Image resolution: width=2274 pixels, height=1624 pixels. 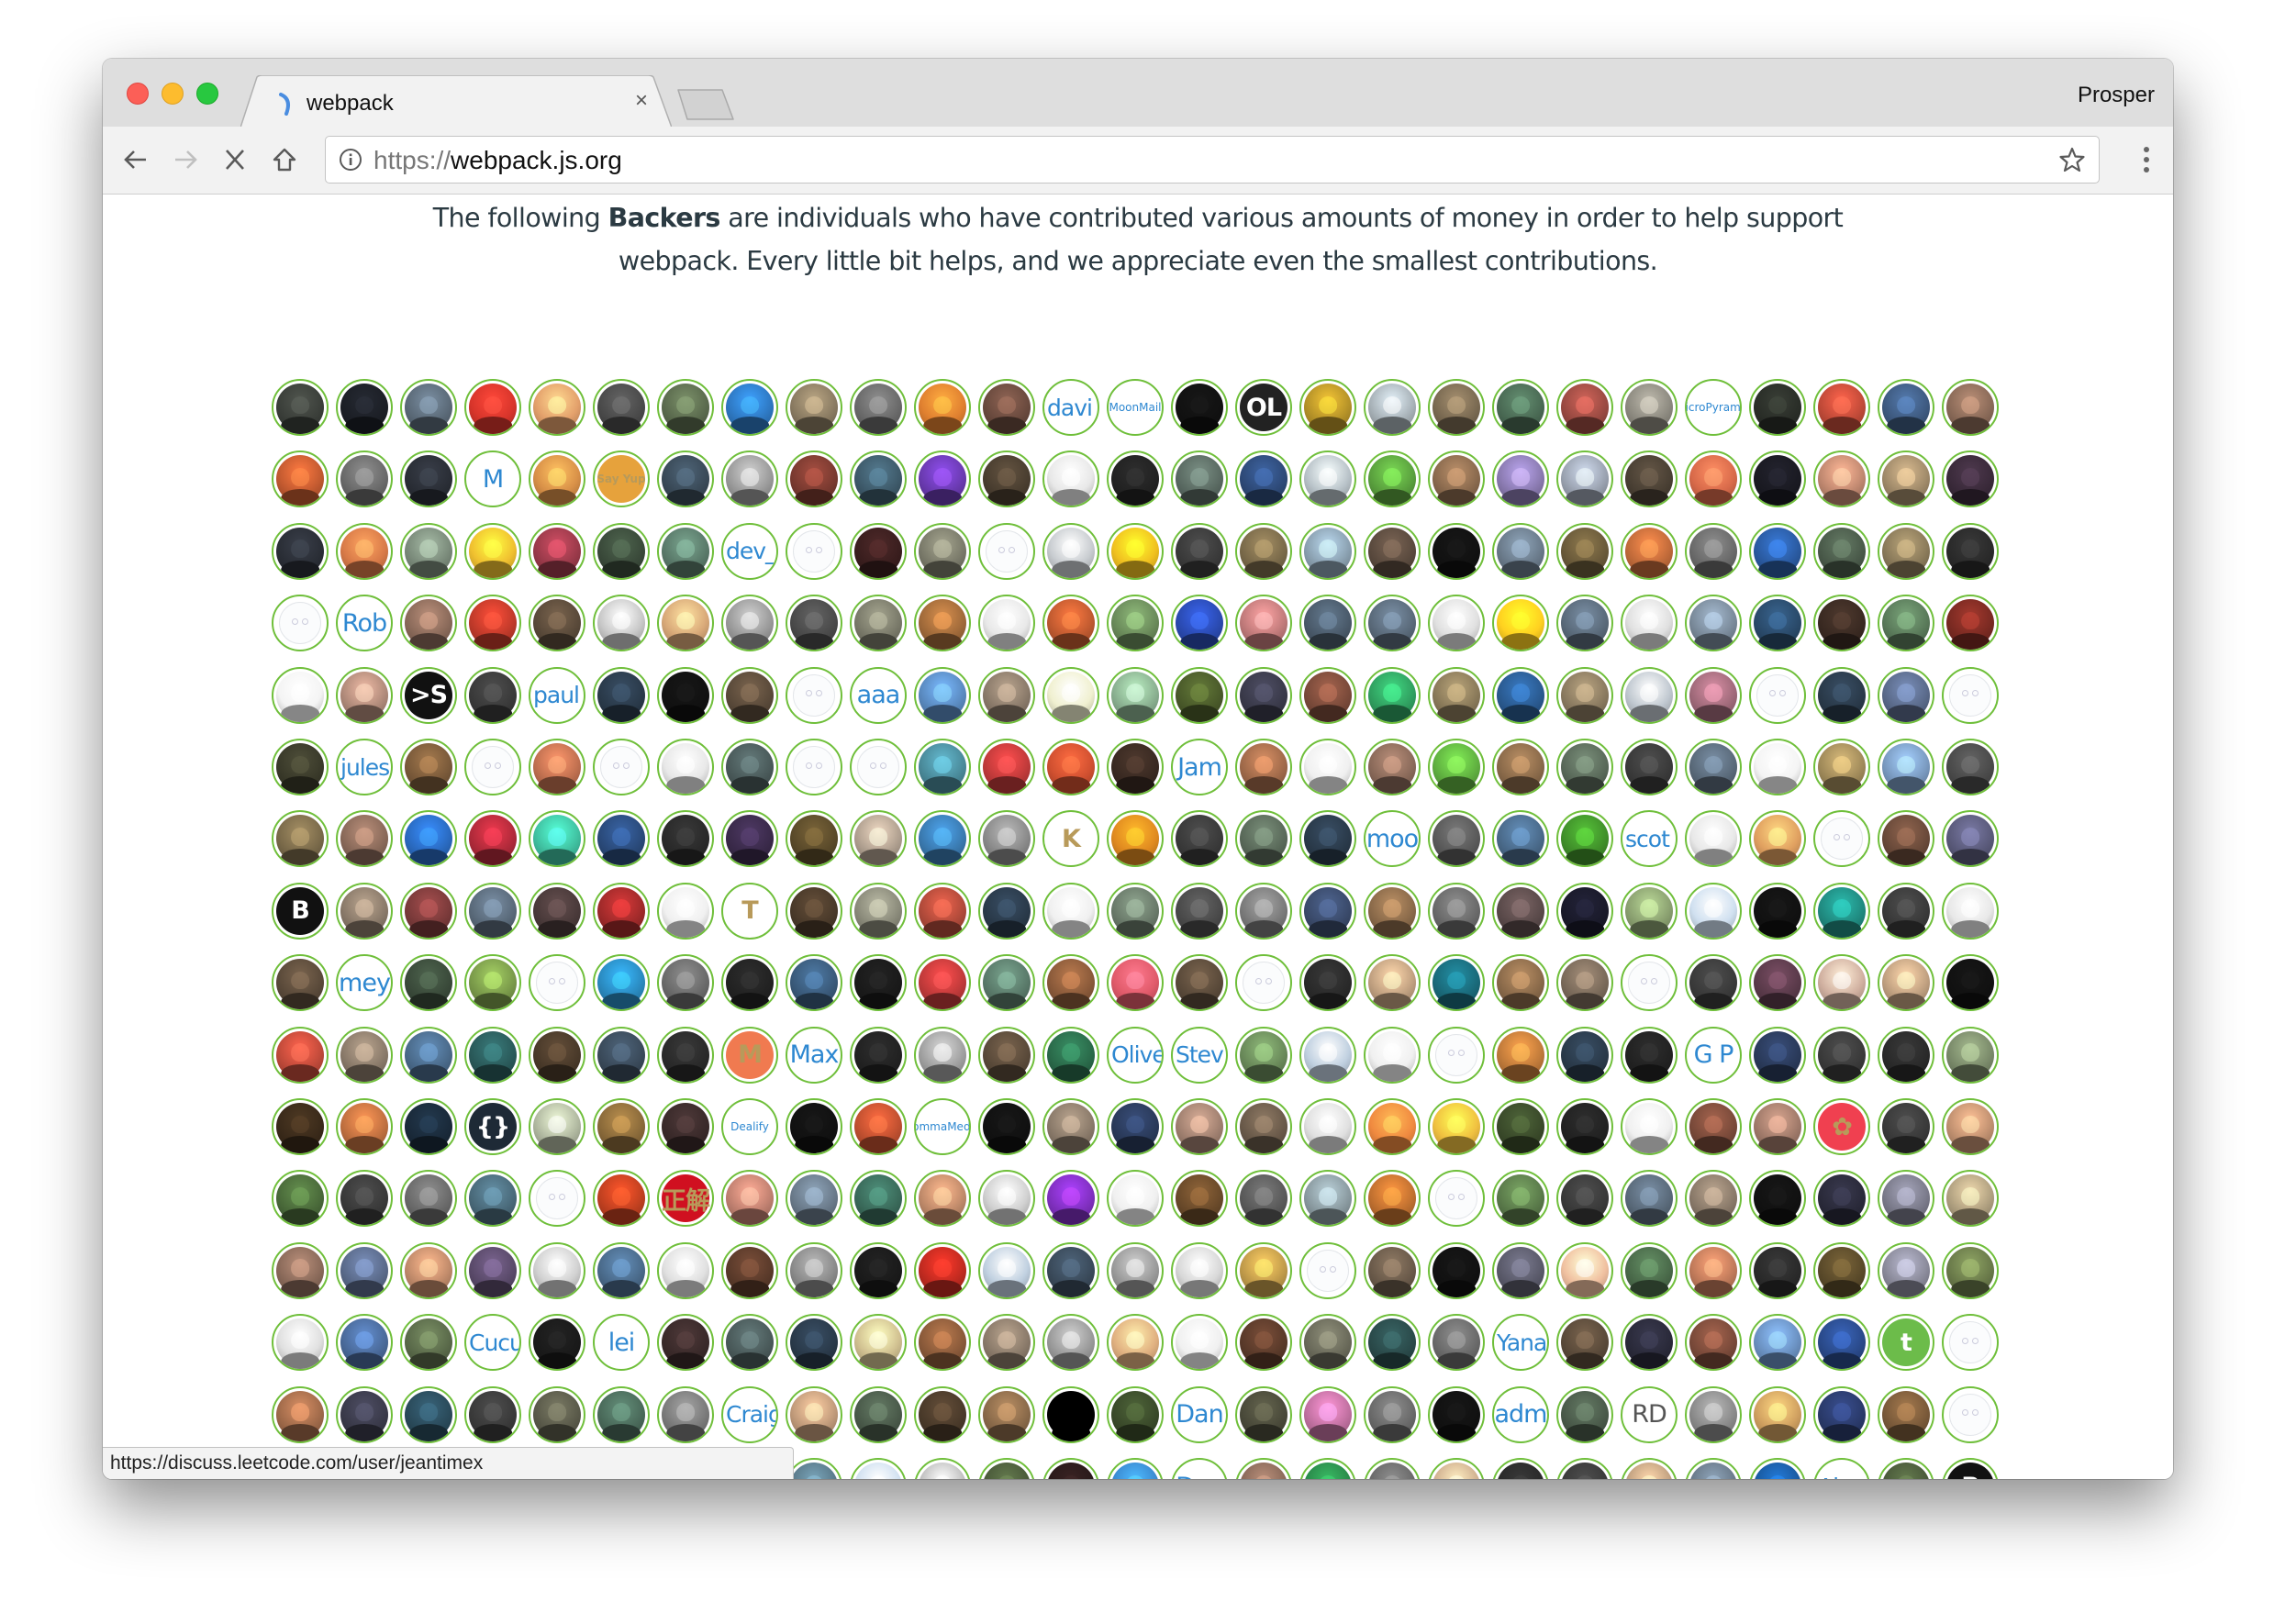 I want to click on minimize-window-button, so click(x=173, y=94).